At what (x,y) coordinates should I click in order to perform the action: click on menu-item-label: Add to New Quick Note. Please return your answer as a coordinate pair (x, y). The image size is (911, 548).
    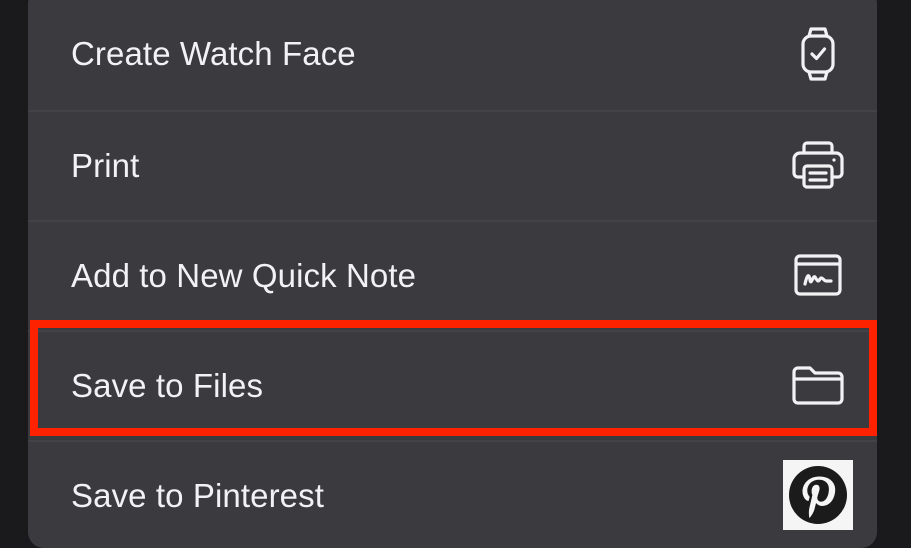
    Looking at the image, I should click on (244, 275).